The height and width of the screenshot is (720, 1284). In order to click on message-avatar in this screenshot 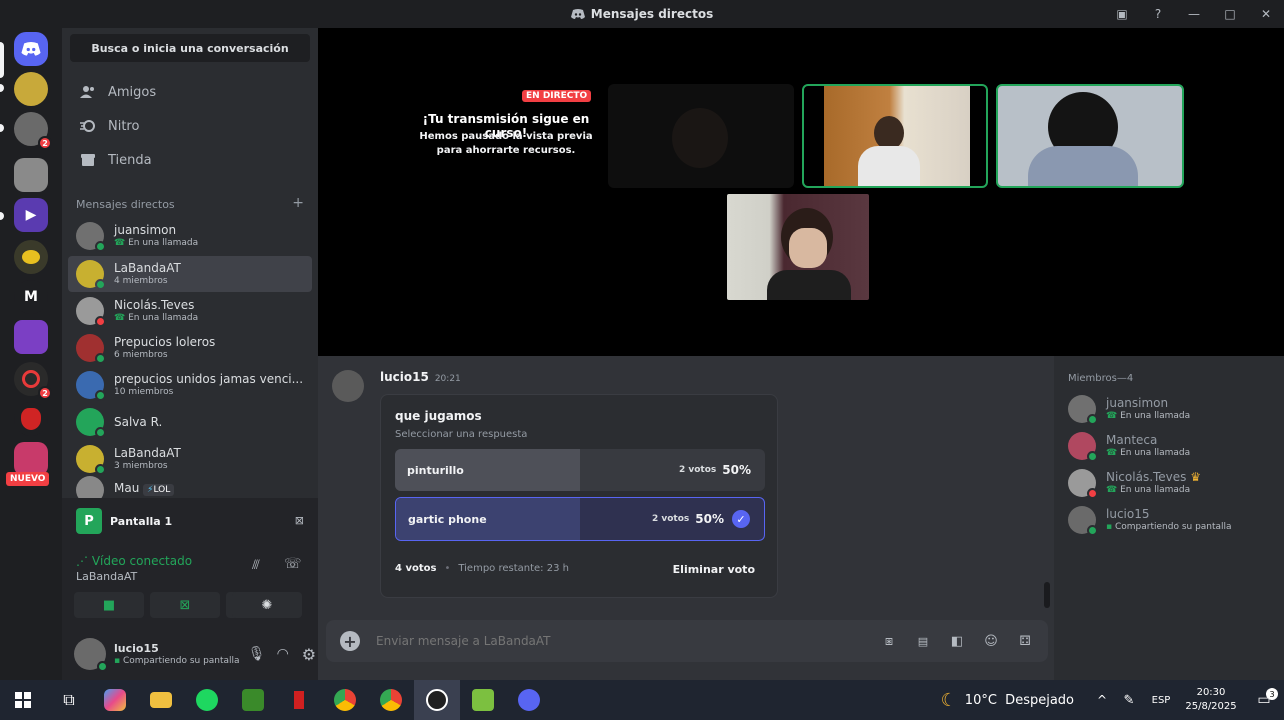, I will do `click(348, 386)`.